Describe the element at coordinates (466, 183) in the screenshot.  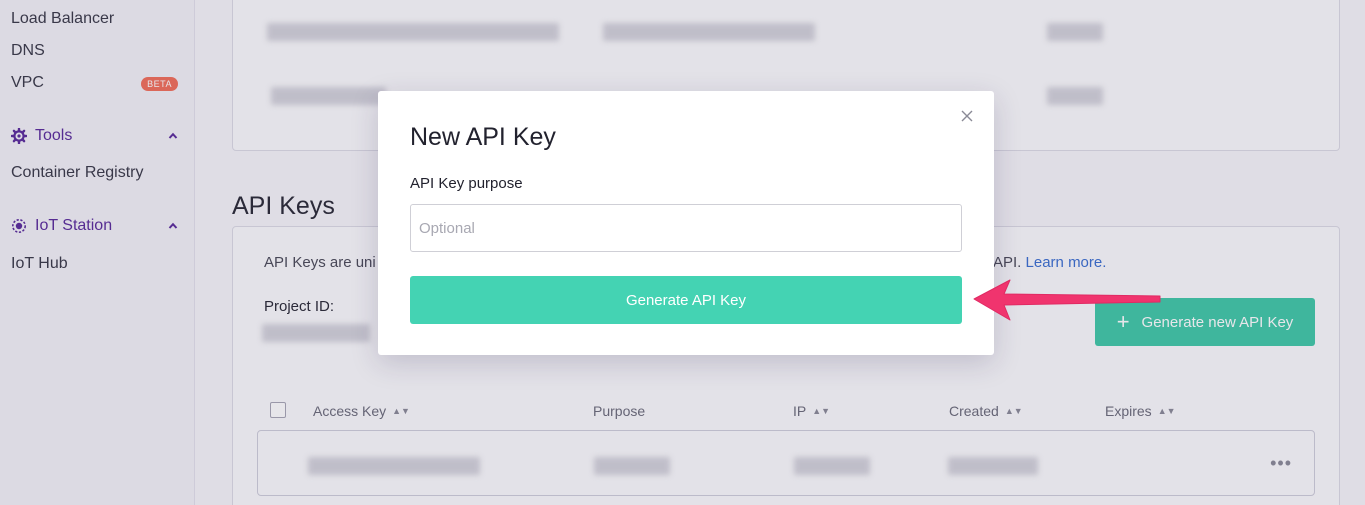
I see `purpose-field-label: API Key purpose` at that location.